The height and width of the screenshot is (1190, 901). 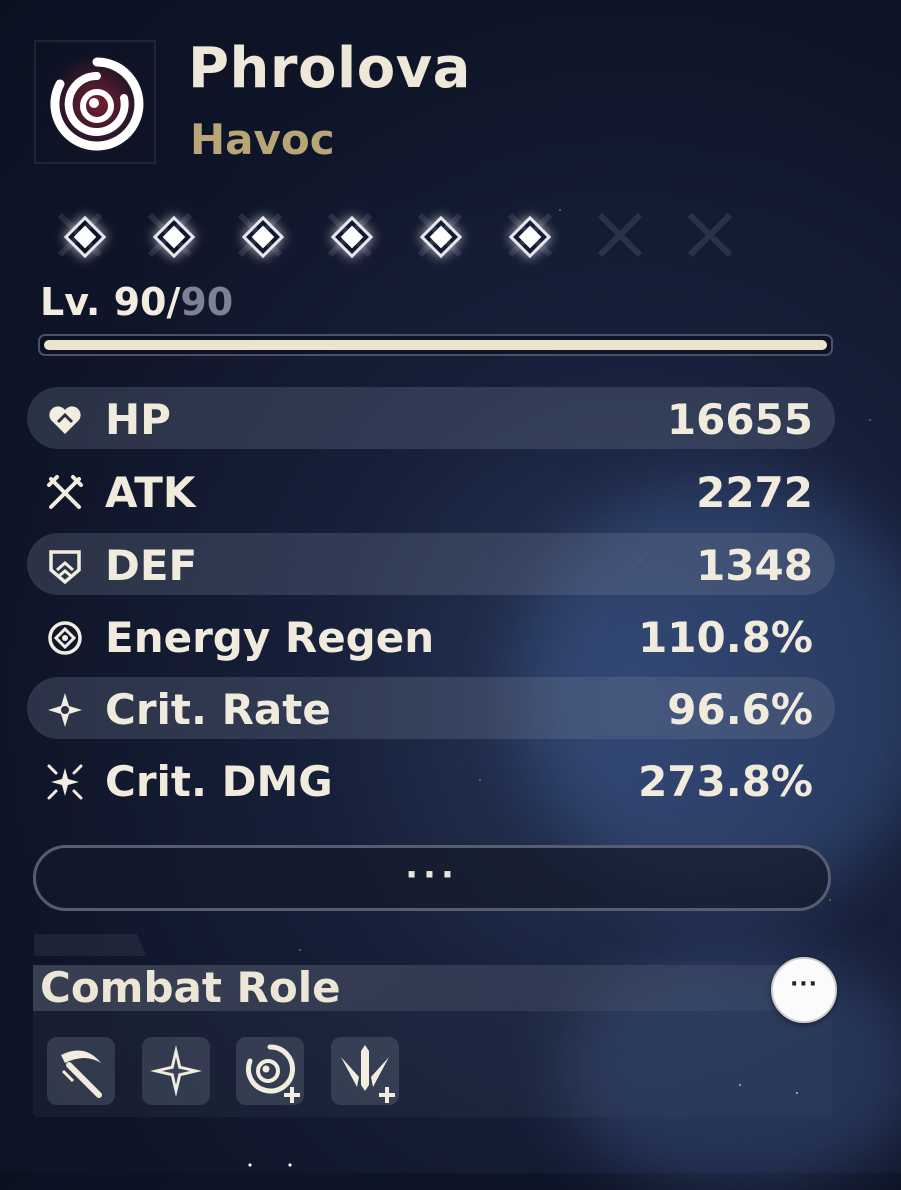 I want to click on level-progress-bar, so click(x=435, y=345).